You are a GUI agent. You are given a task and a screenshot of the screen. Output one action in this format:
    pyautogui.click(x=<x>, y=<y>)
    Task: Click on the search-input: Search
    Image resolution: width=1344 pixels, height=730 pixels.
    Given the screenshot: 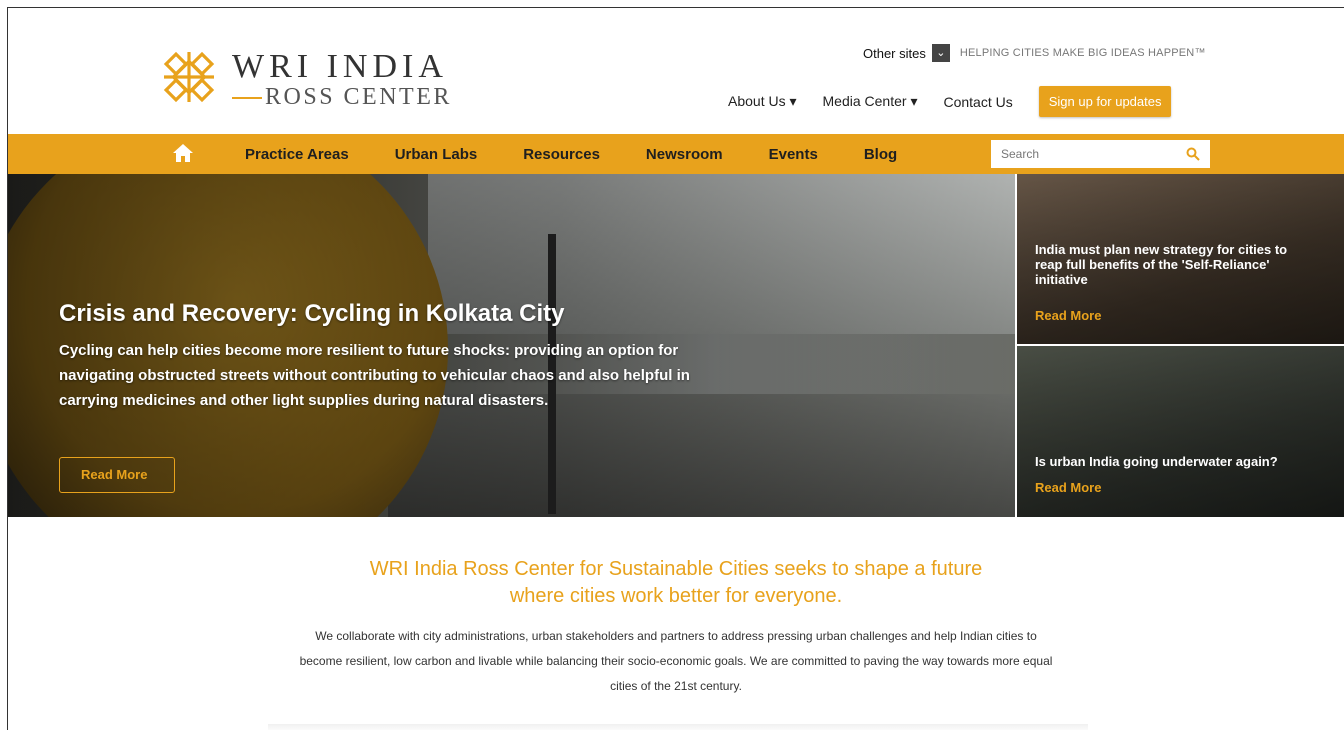 What is the action you would take?
    pyautogui.click(x=1100, y=154)
    